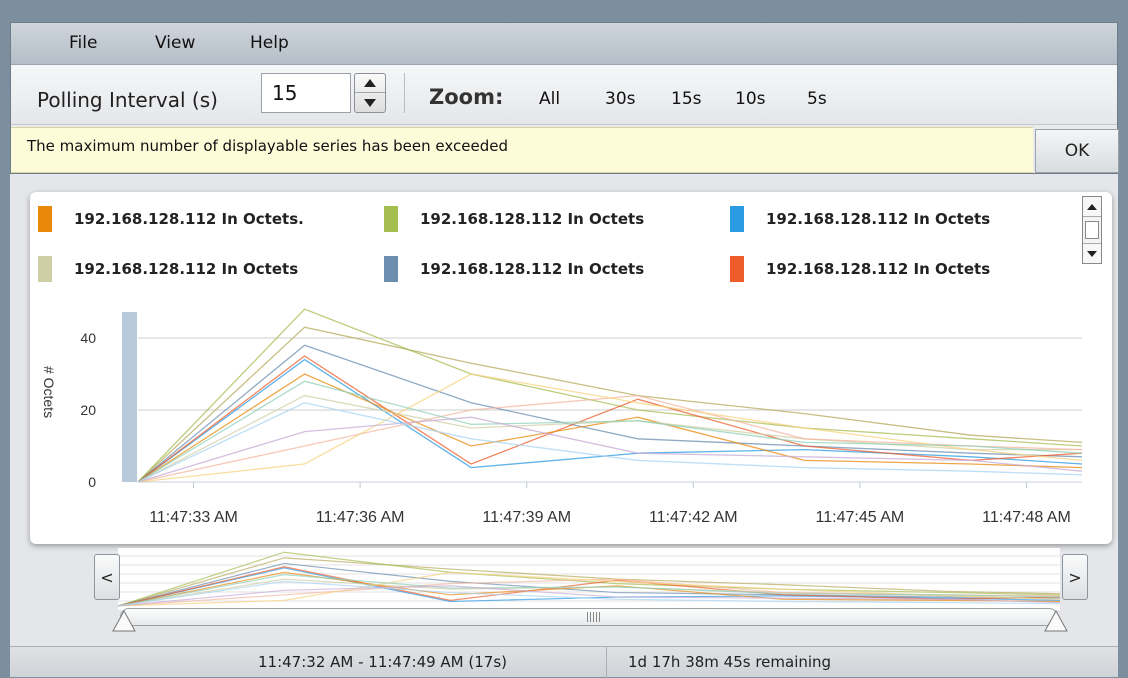 The image size is (1128, 678). Describe the element at coordinates (606, 662) in the screenshot. I see `status-divider` at that location.